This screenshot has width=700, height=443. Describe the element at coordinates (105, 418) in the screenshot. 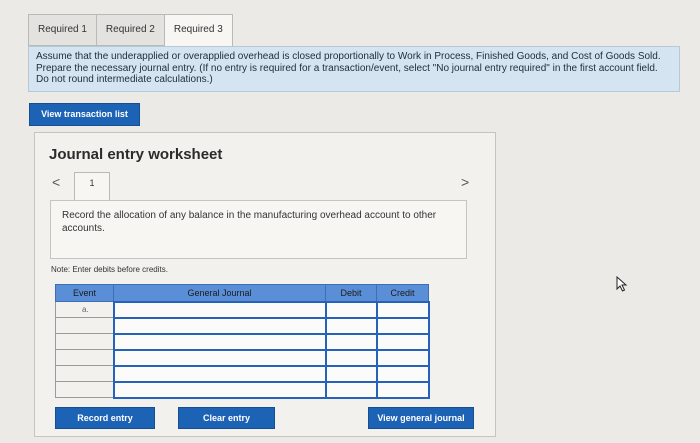

I see `record-entry-button: Record entry` at that location.